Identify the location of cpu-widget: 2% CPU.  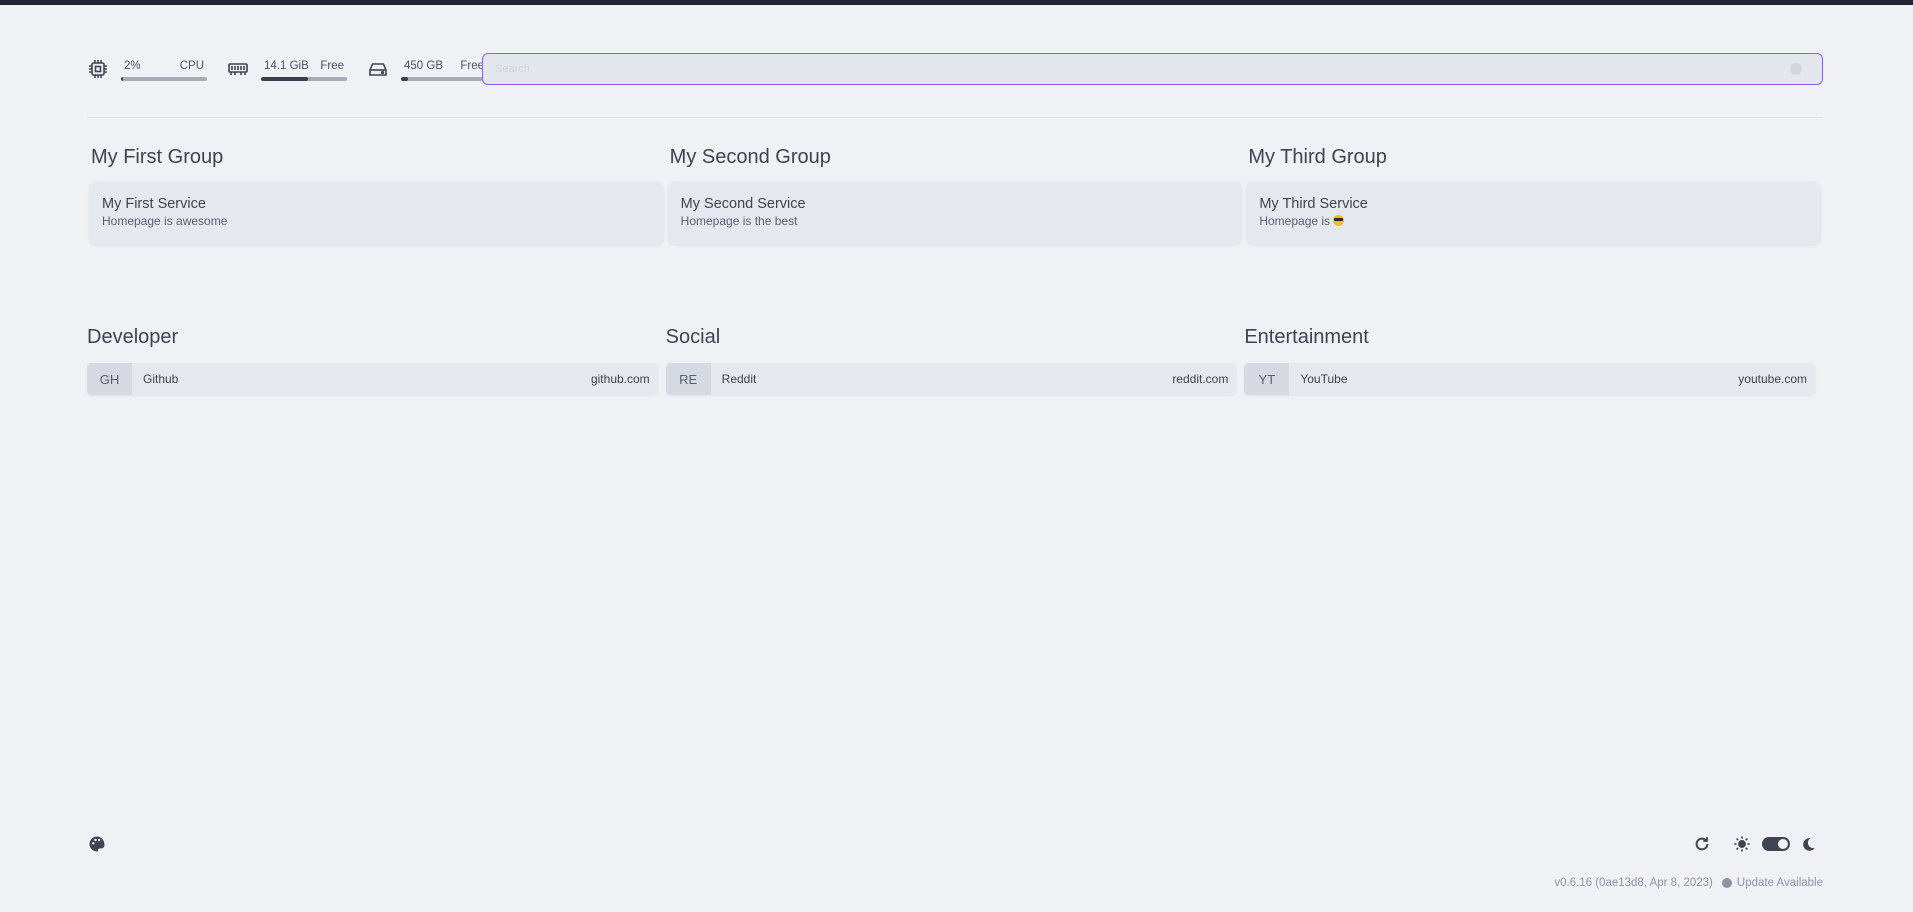
(147, 69).